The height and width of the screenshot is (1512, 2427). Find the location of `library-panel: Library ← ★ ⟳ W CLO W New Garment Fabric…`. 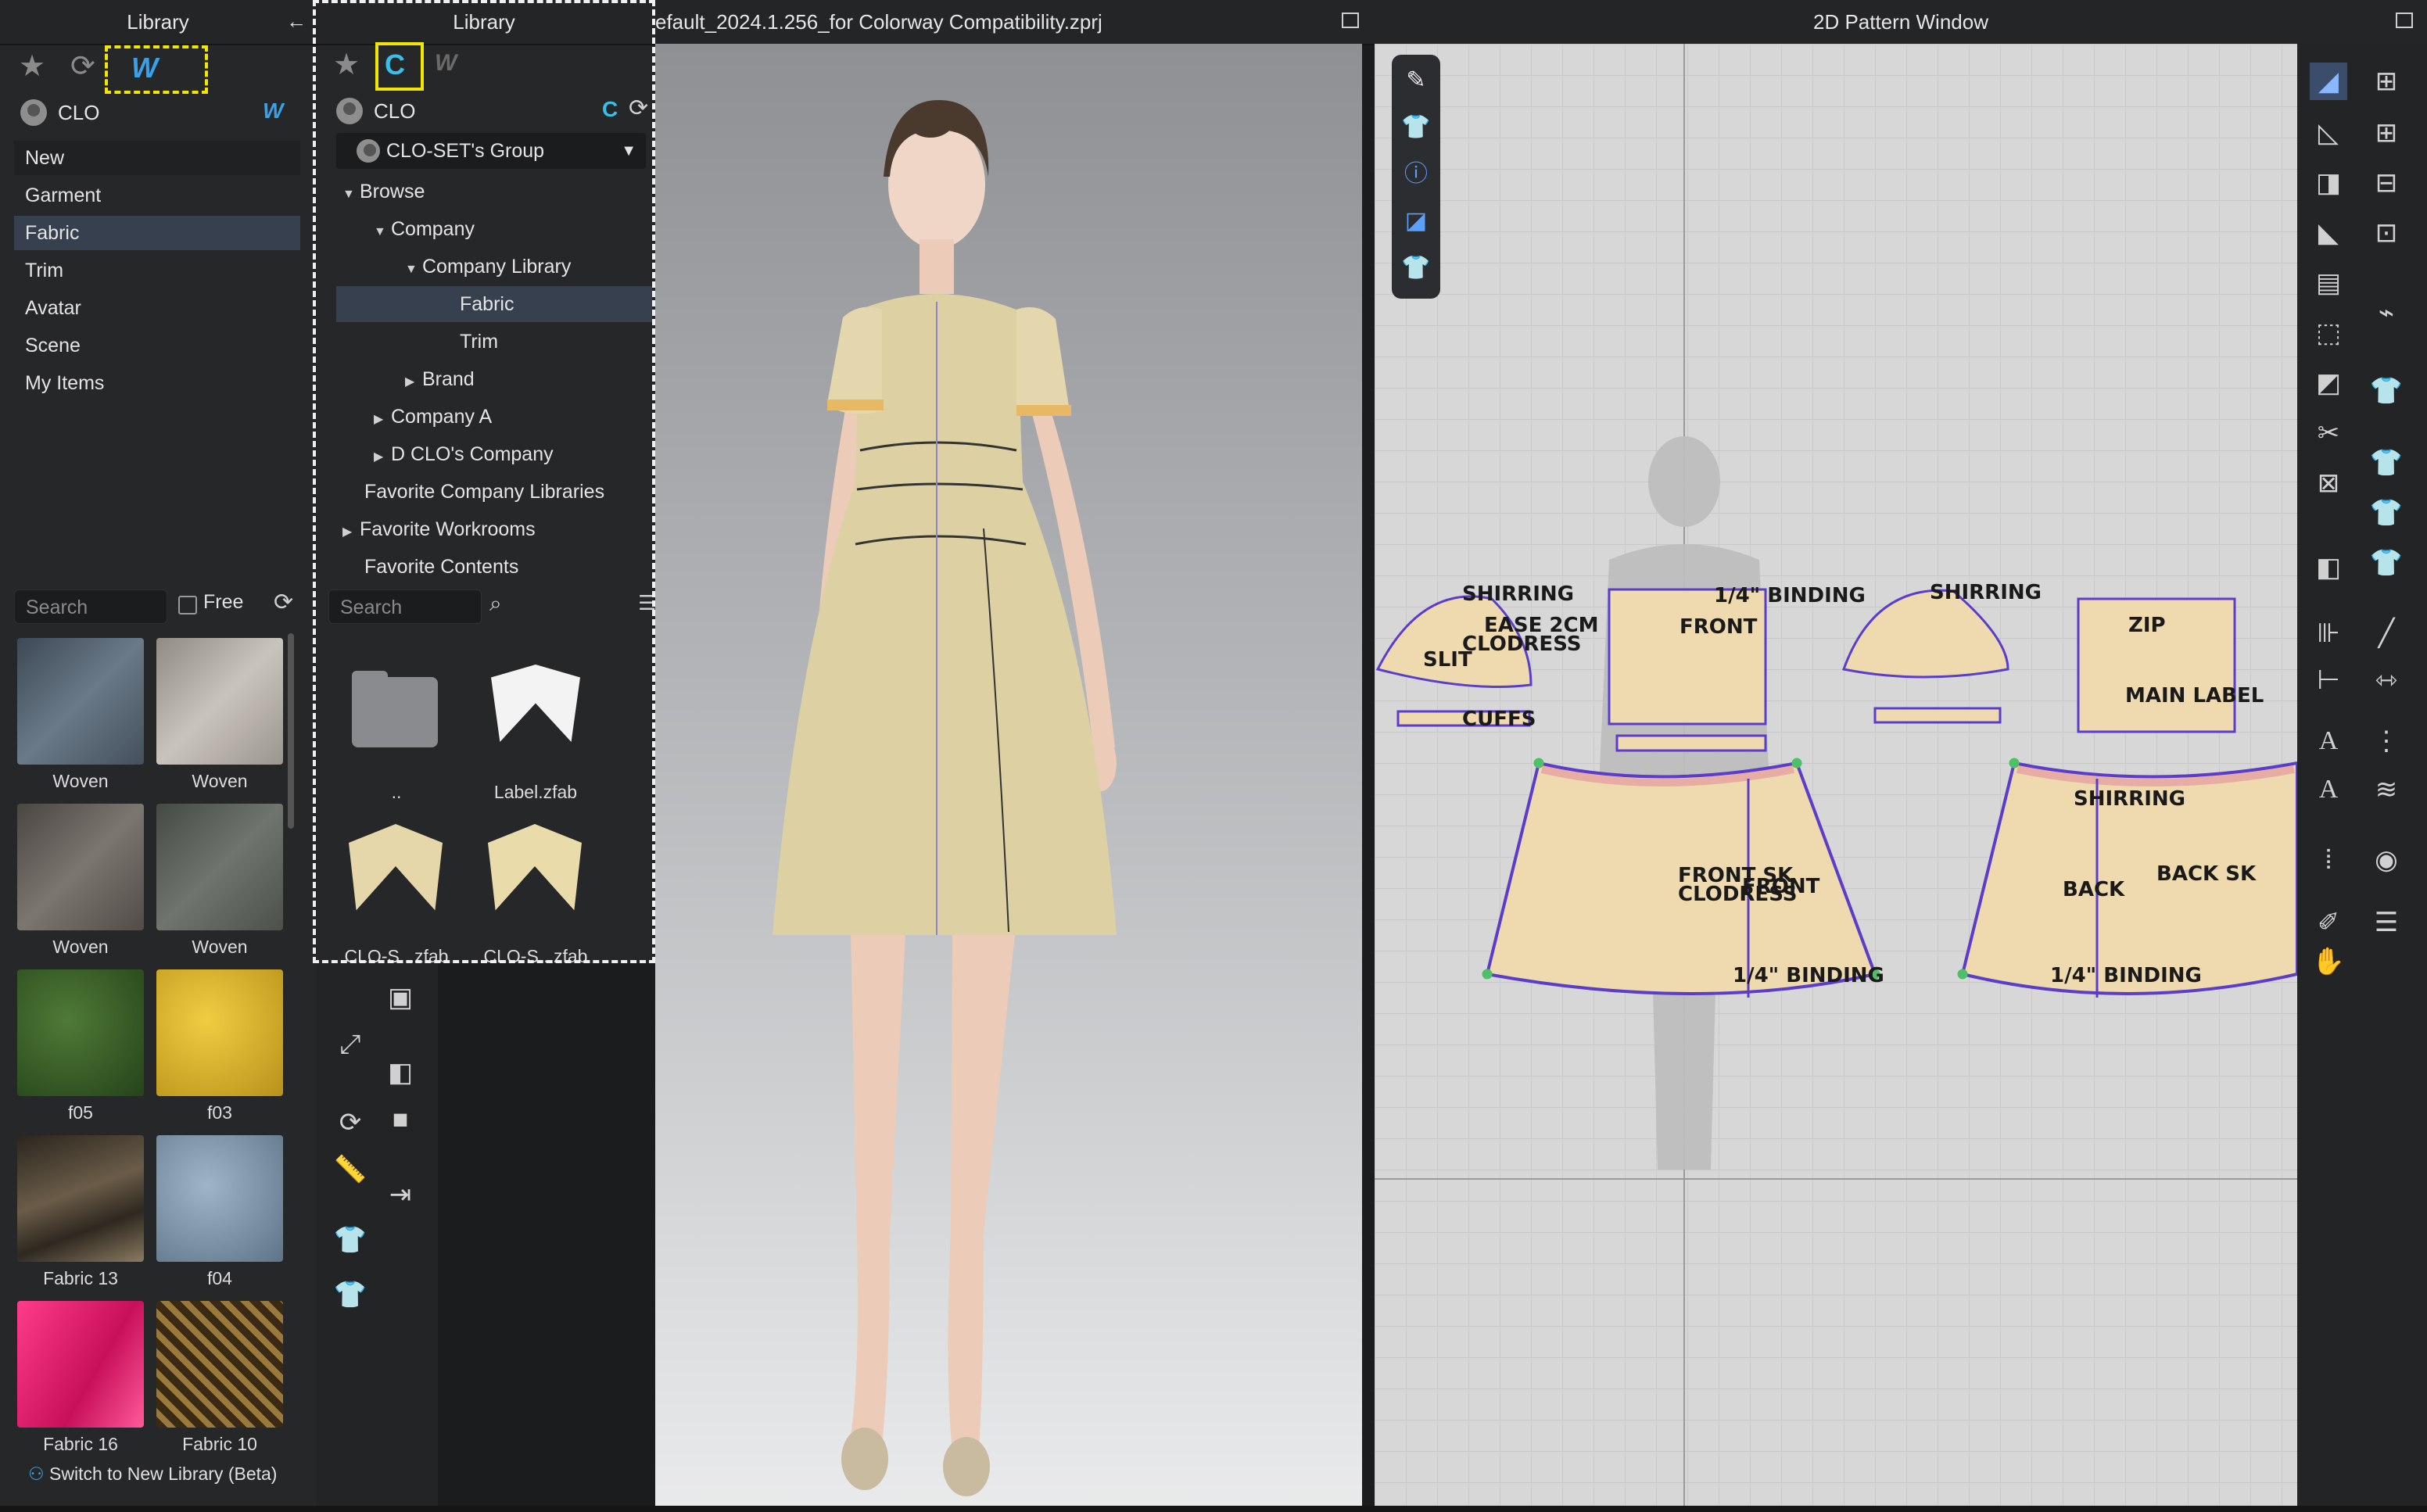

library-panel: Library ← ★ ⟳ W CLO W New Garment Fabric… is located at coordinates (158, 756).